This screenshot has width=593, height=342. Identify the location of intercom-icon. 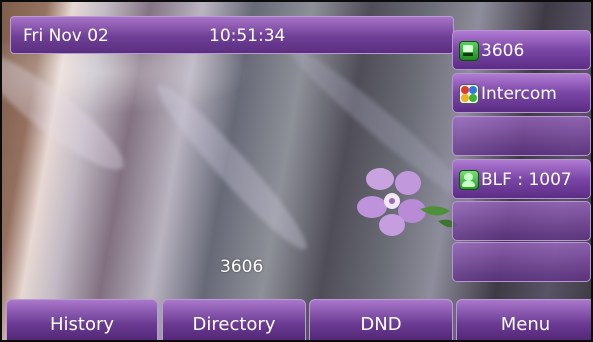
(469, 94).